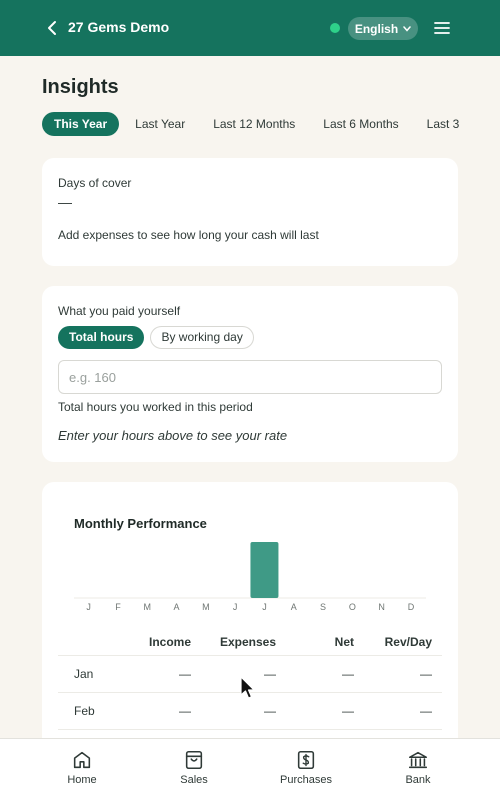 The image size is (500, 799). I want to click on total-hours-button: Total hours, so click(101, 337).